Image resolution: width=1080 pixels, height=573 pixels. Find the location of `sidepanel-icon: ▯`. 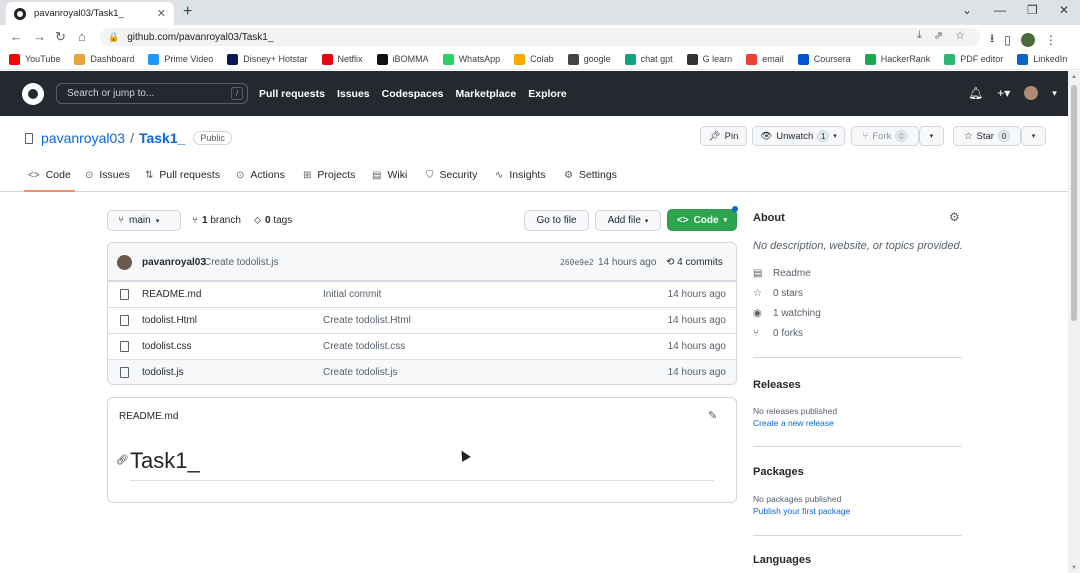

sidepanel-icon: ▯ is located at coordinates (1007, 40).